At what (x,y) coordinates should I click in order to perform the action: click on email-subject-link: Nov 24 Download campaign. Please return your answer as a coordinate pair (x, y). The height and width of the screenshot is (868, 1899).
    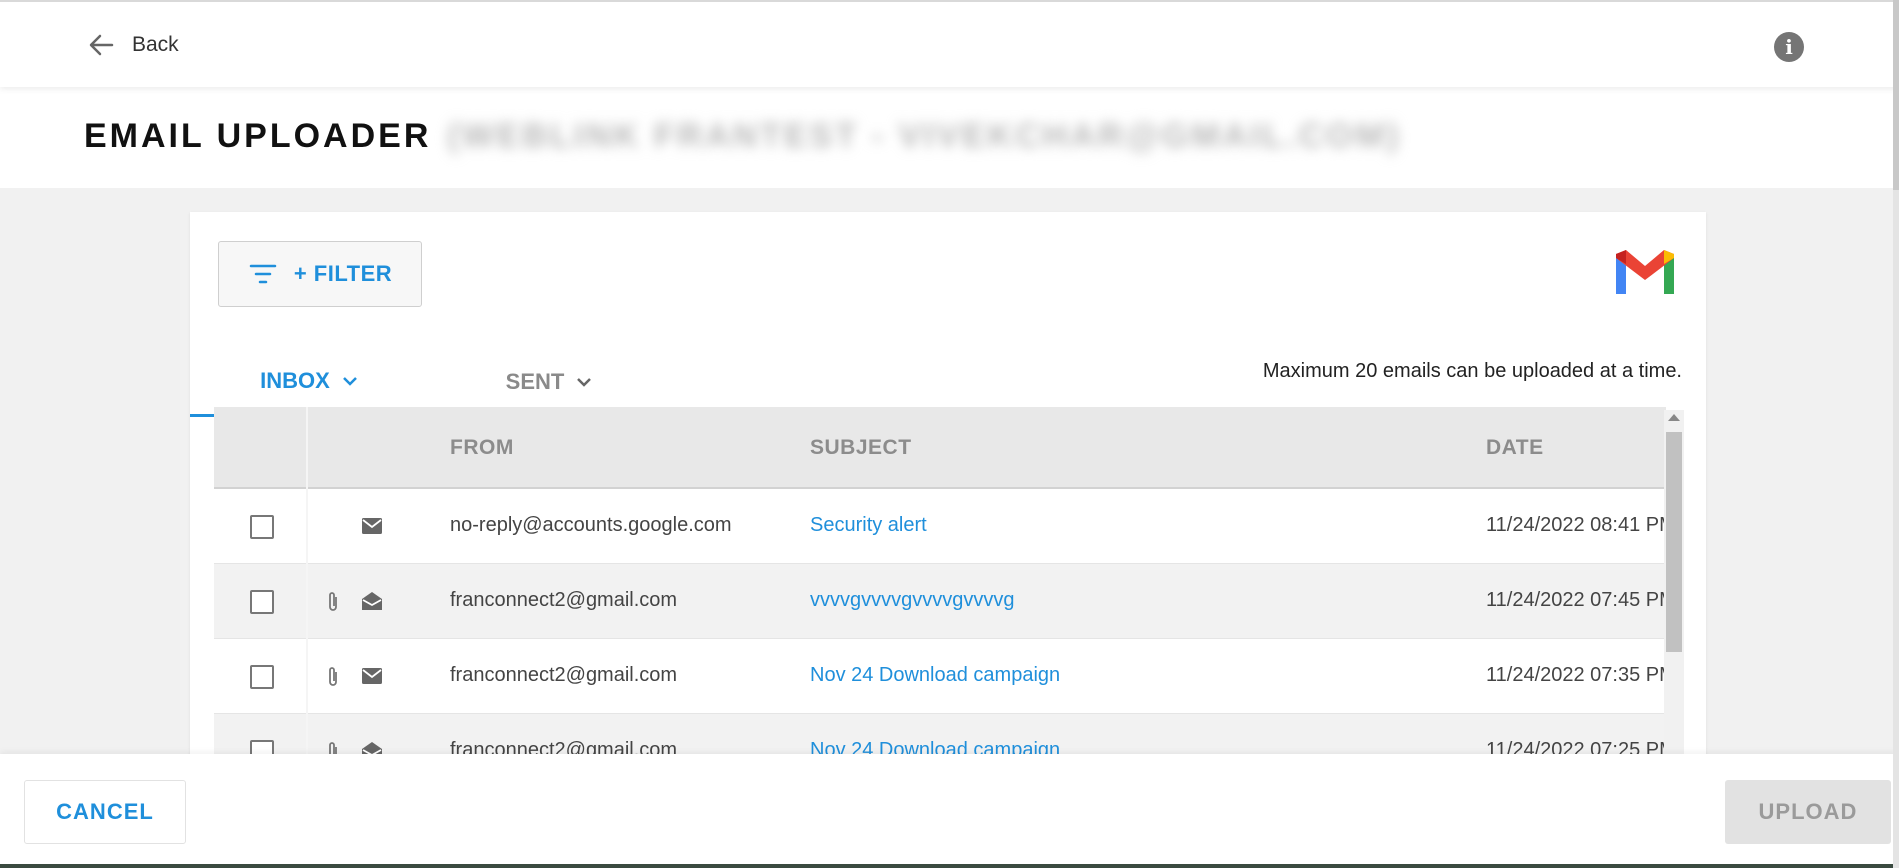
    Looking at the image, I should click on (935, 675).